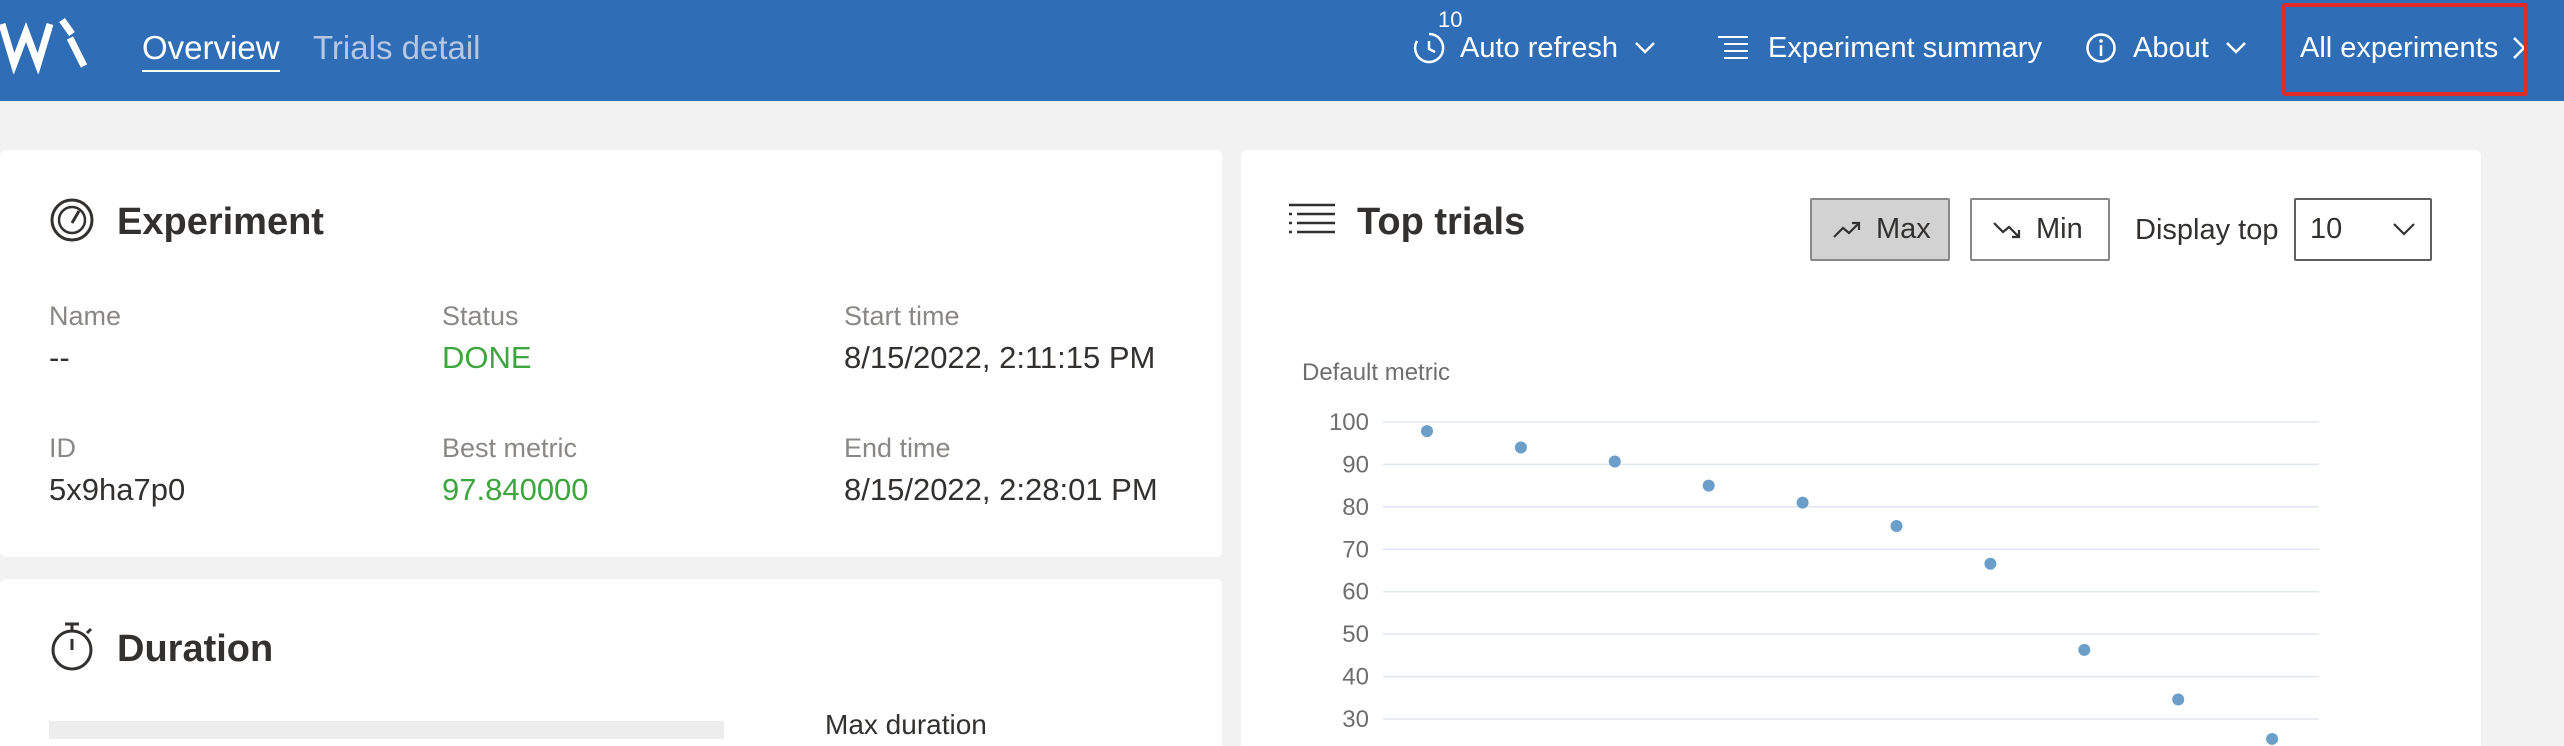 This screenshot has width=2564, height=746. Describe the element at coordinates (515, 489) in the screenshot. I see `best-metric-value: 97.840000` at that location.